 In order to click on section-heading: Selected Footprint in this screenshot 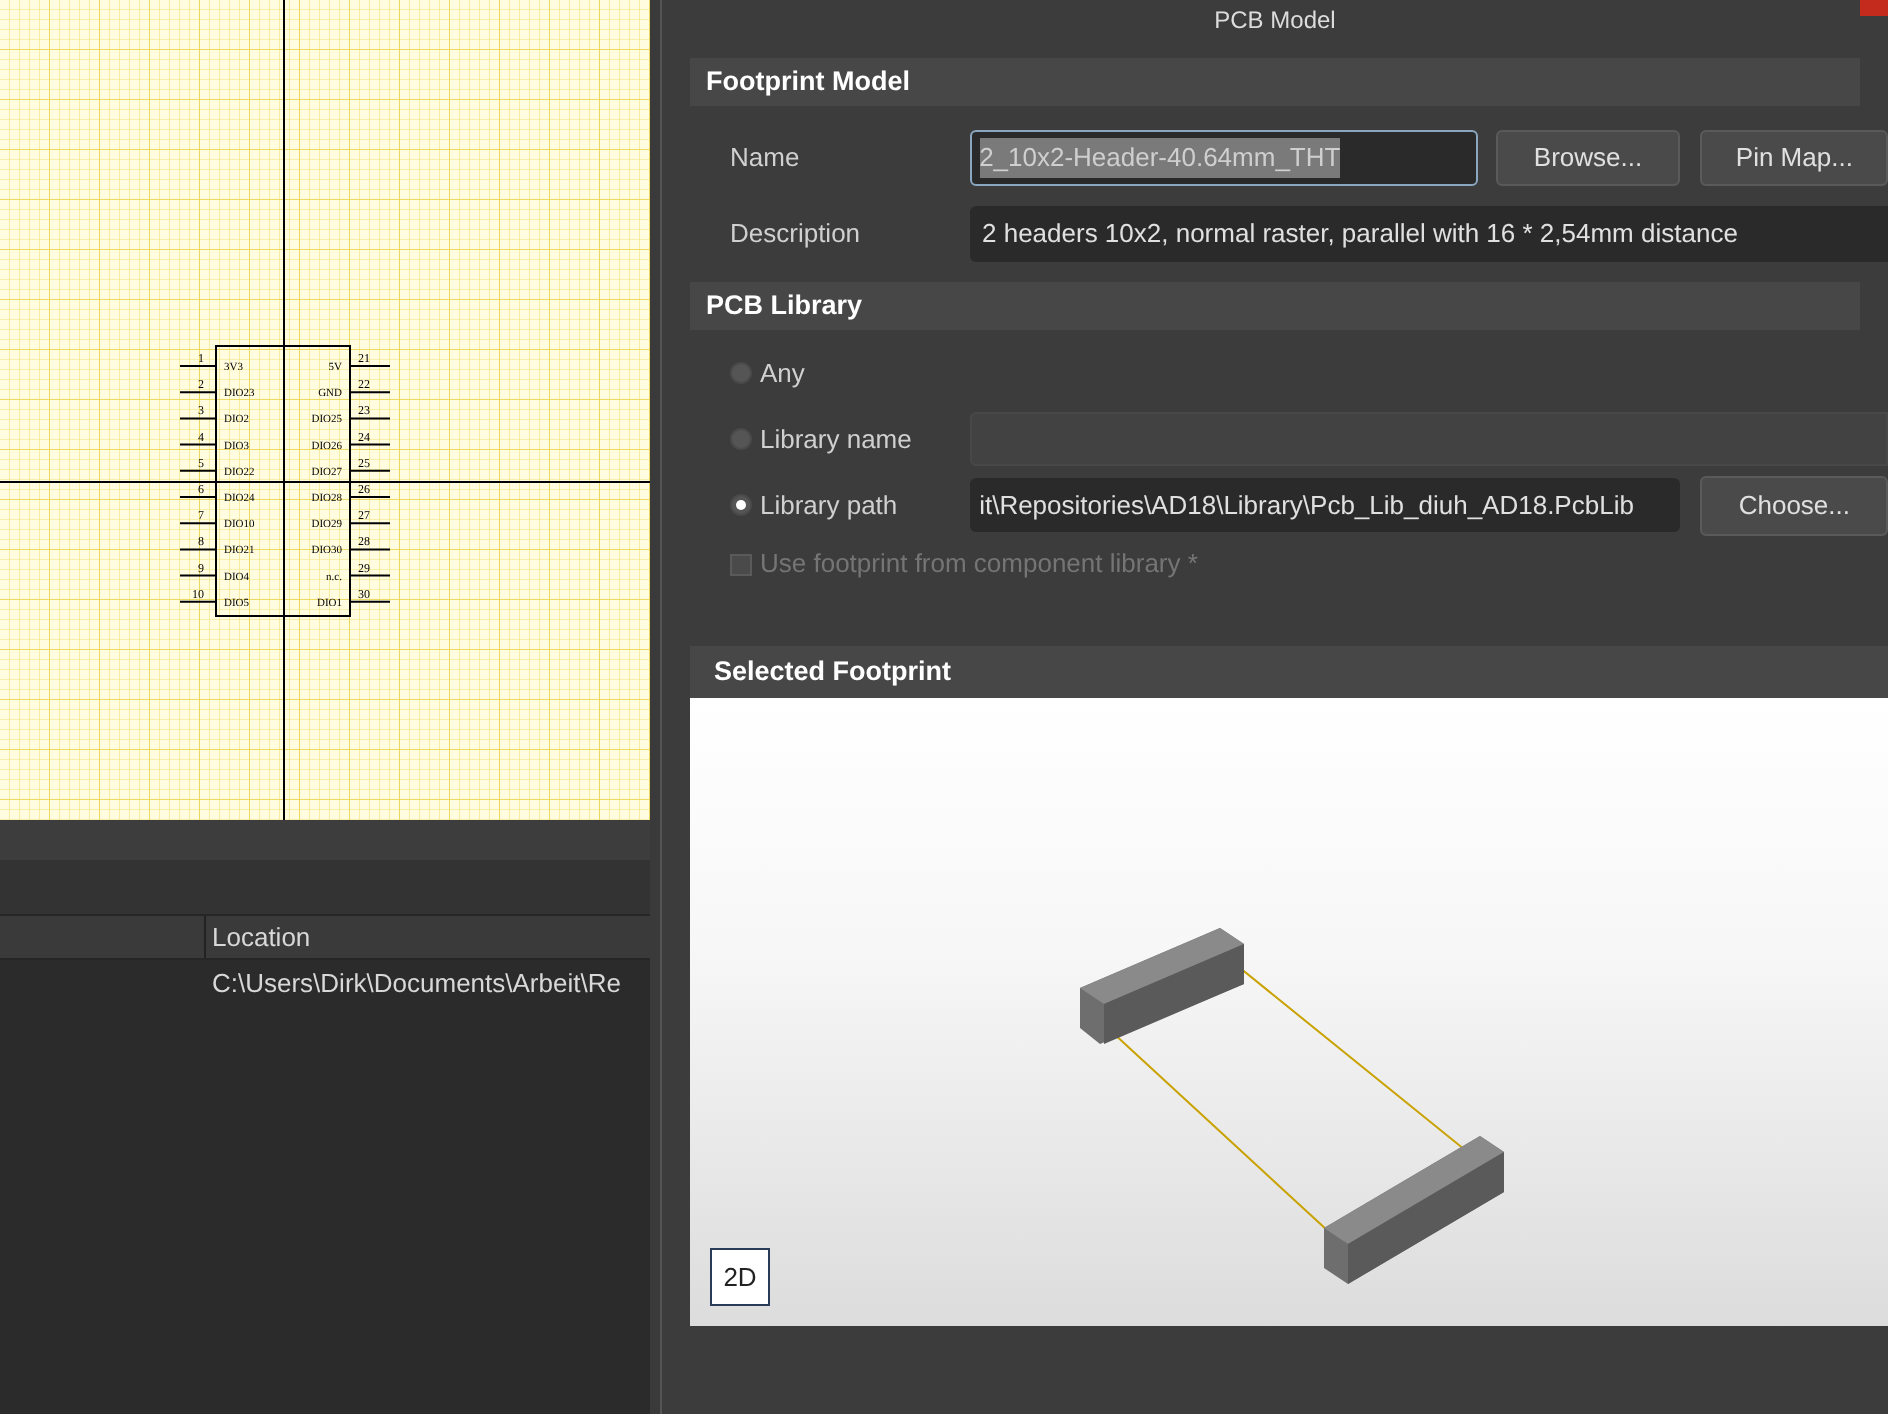, I will do `click(833, 671)`.